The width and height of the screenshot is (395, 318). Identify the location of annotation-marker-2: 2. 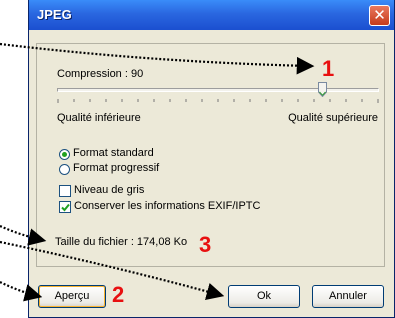
(118, 294).